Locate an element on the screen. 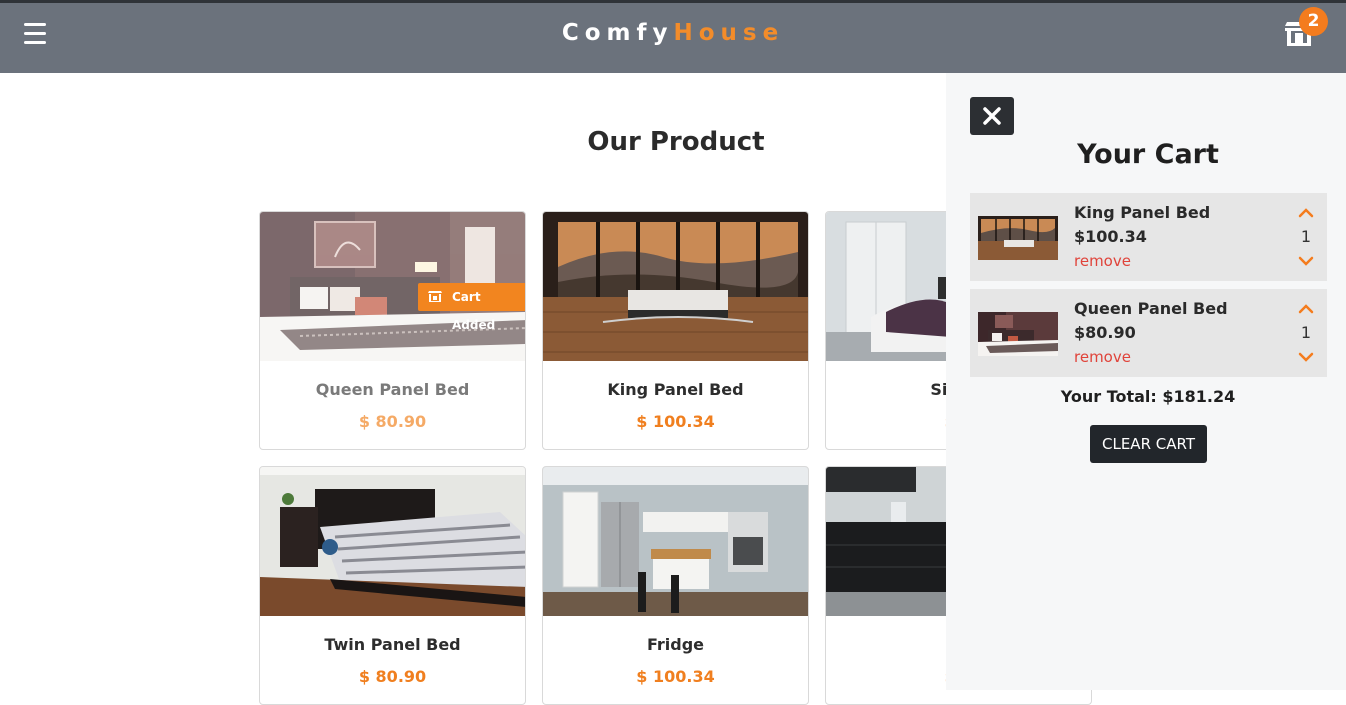 This screenshot has width=1346, height=705. close-icon is located at coordinates (992, 116).